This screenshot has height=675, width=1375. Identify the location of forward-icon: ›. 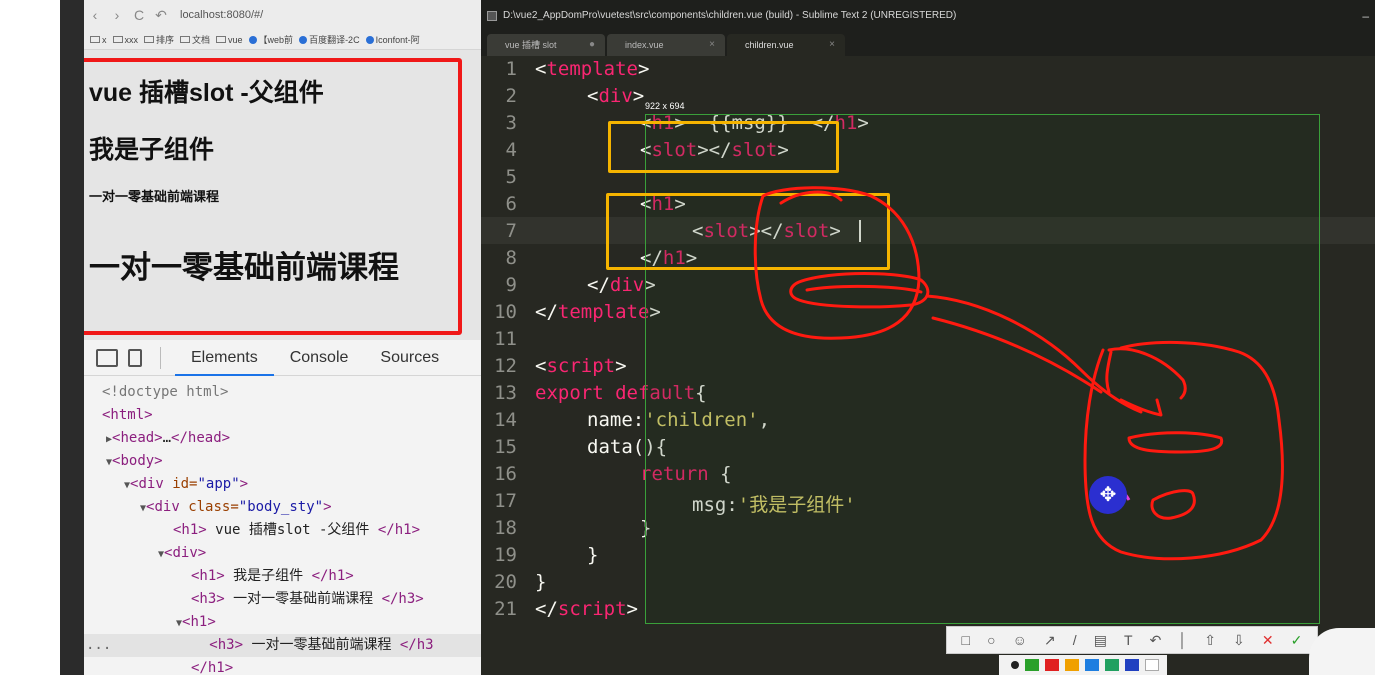
(117, 15).